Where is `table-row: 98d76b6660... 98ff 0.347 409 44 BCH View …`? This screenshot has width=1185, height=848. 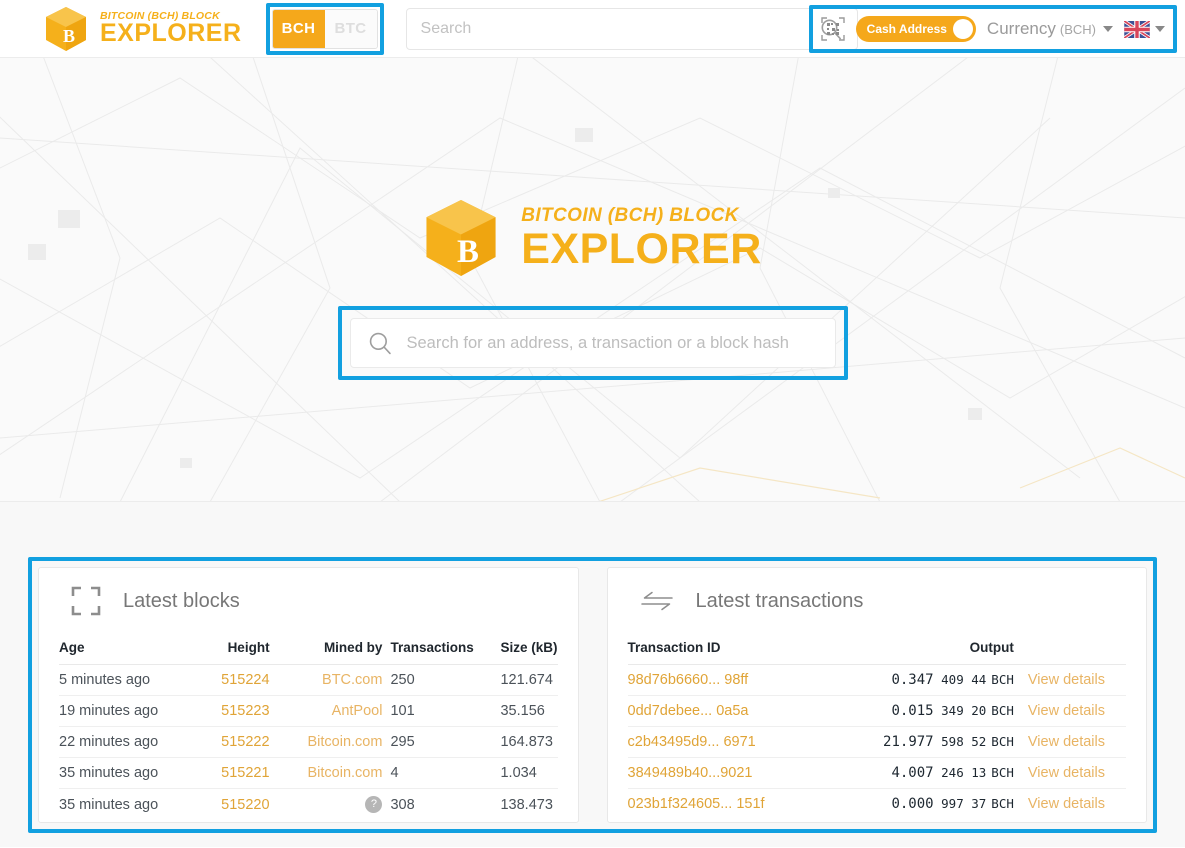
table-row: 98d76b6660... 98ff 0.347 409 44 BCH View … is located at coordinates (876, 680).